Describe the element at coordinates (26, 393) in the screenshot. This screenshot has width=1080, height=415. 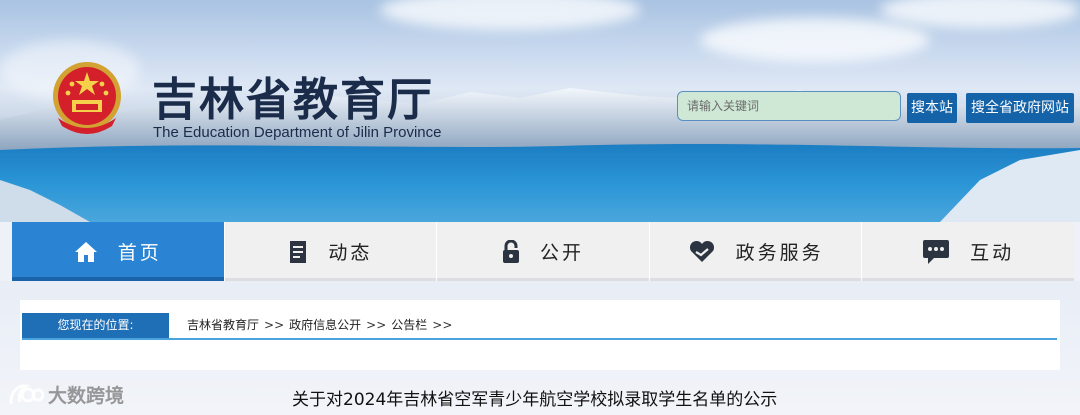
I see `watermark-logo-icon` at that location.